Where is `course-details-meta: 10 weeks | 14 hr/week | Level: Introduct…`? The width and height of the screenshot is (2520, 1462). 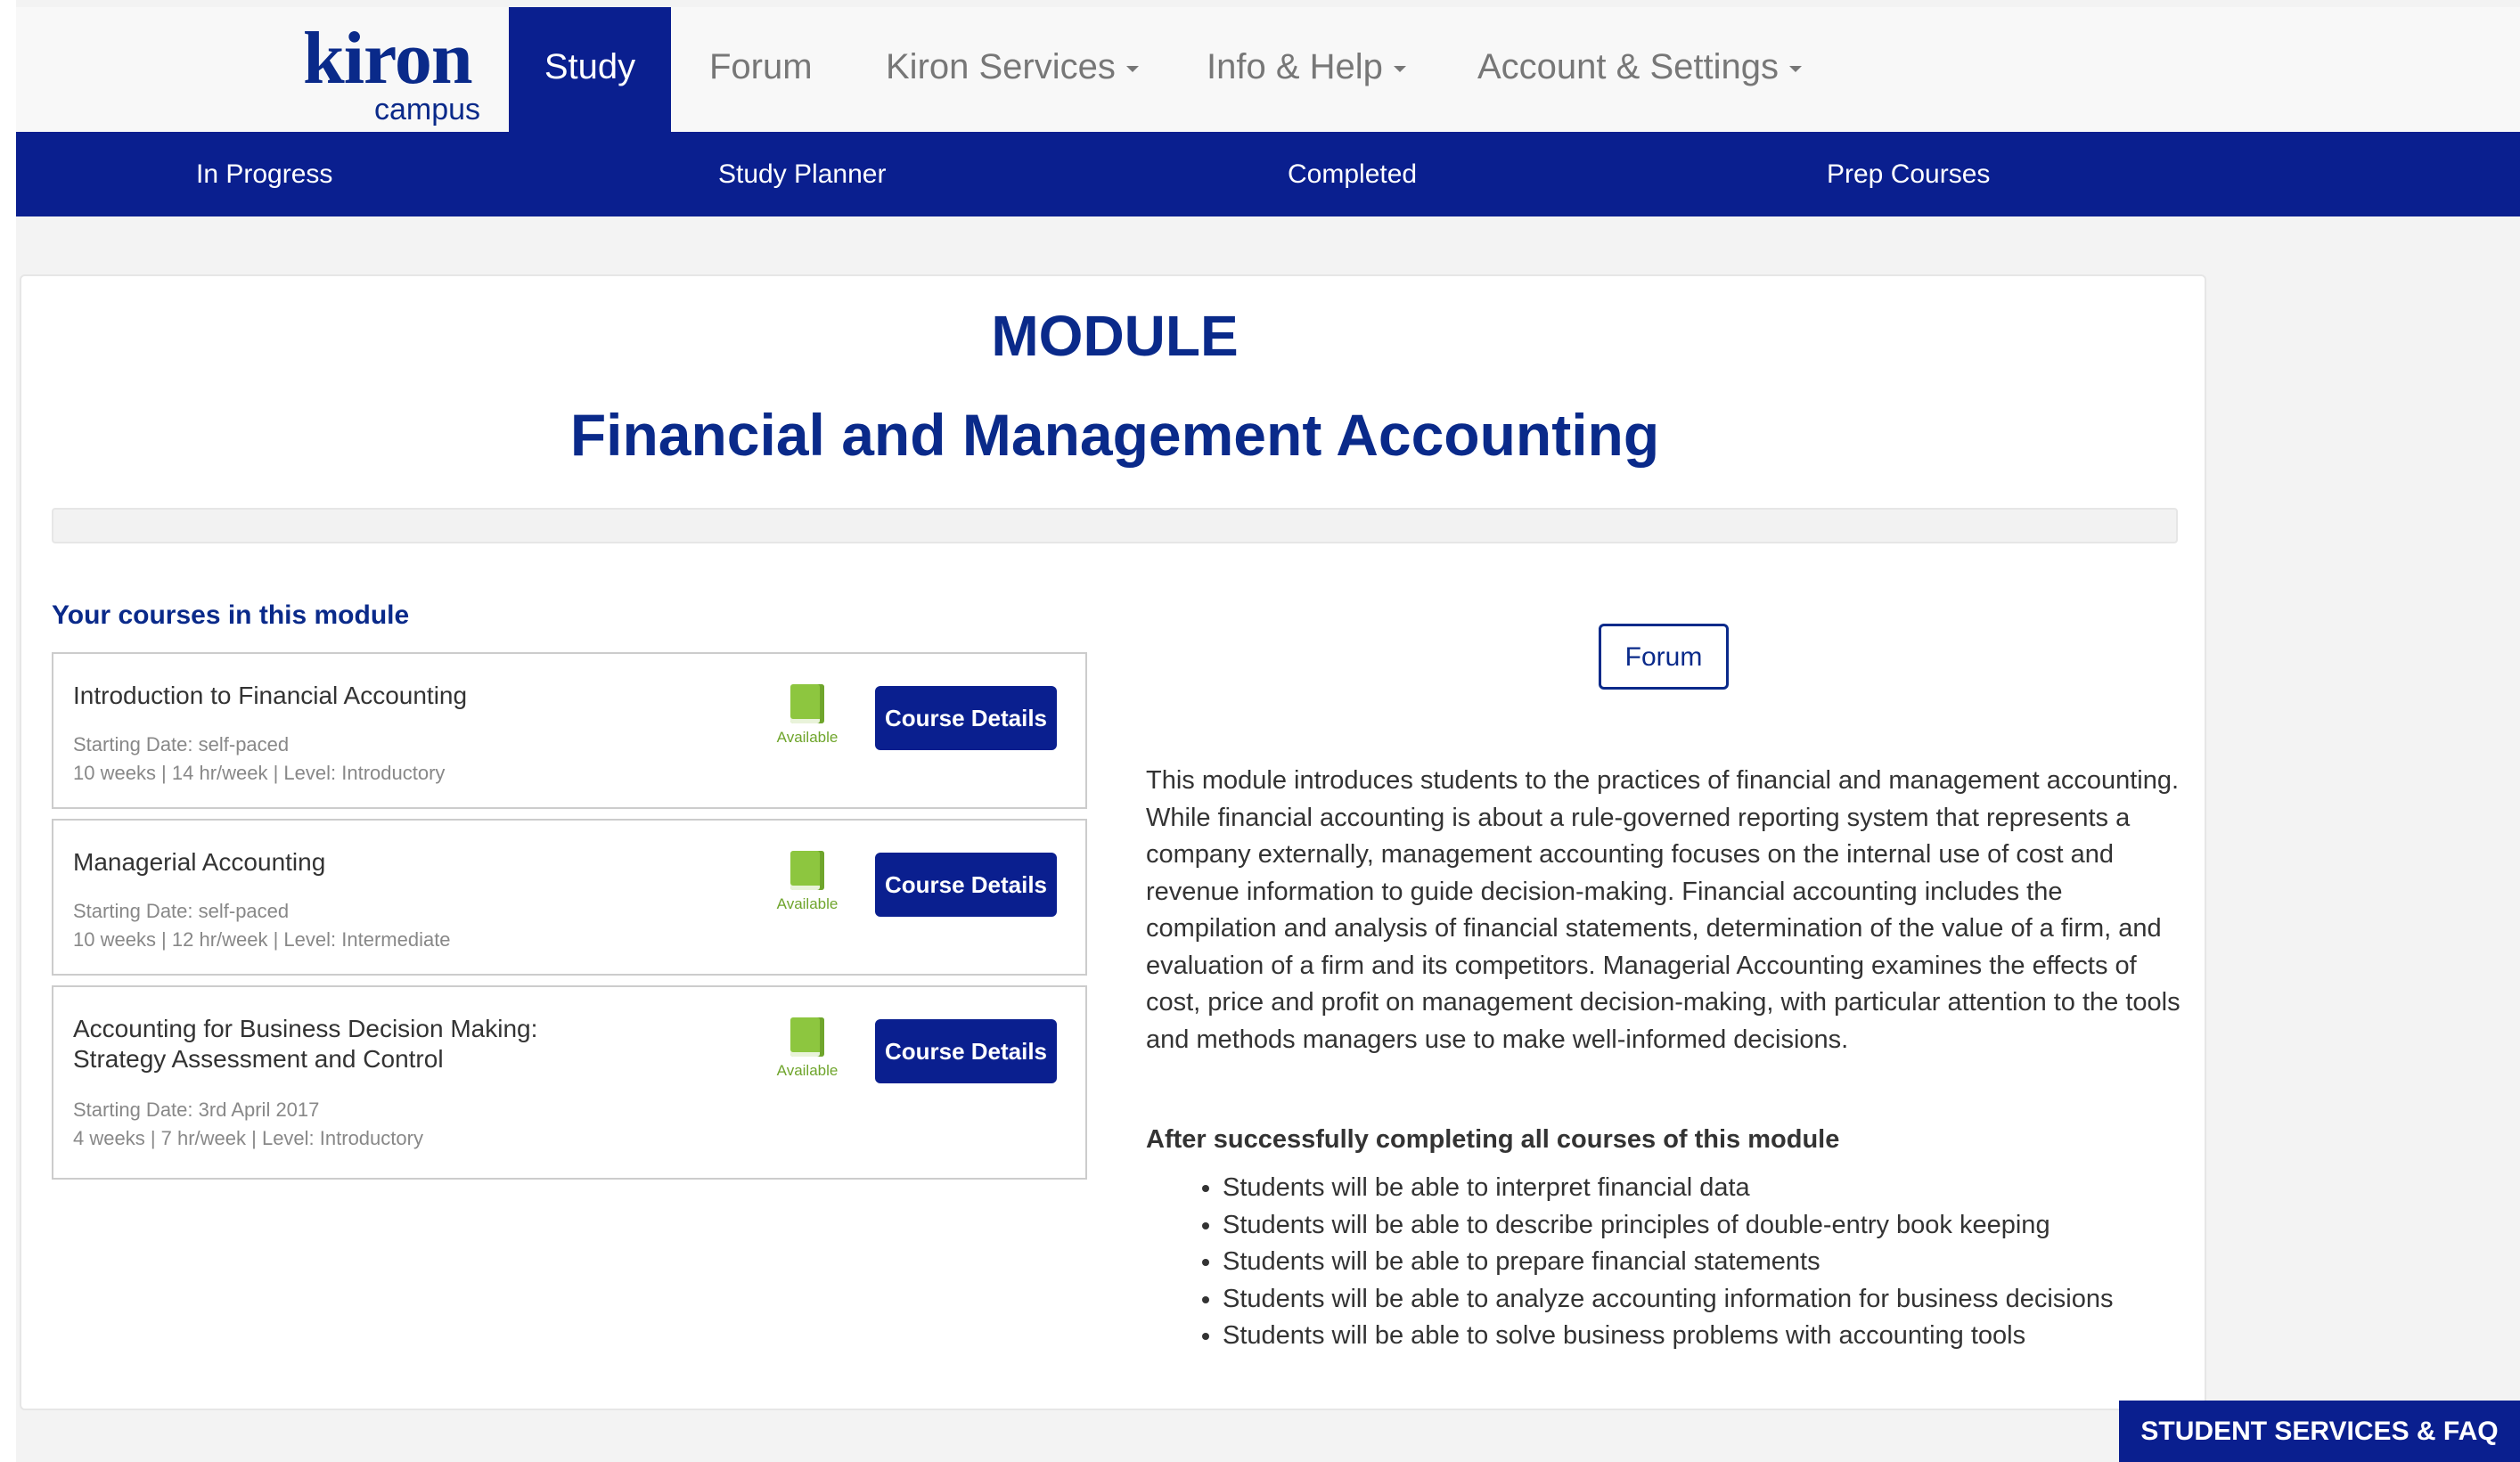
course-details-meta: 10 weeks | 14 hr/week | Level: Introduct… is located at coordinates (260, 773).